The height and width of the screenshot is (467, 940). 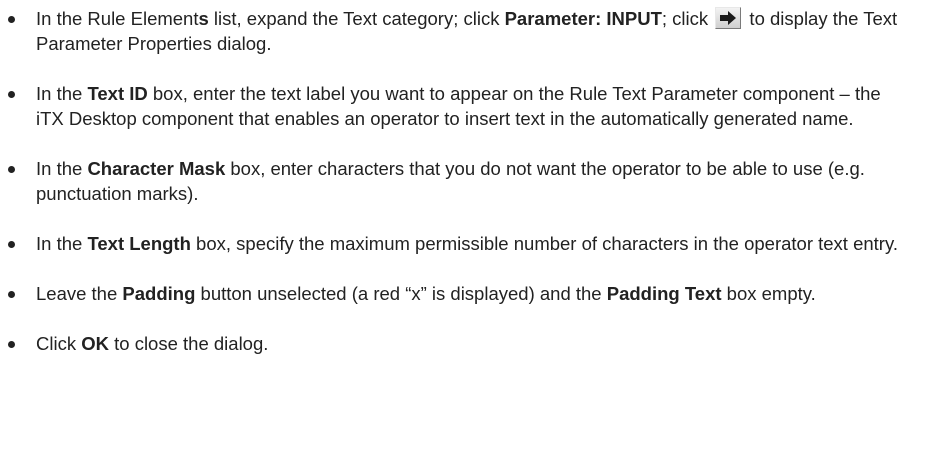 I want to click on bold-term: Text ID, so click(x=117, y=93).